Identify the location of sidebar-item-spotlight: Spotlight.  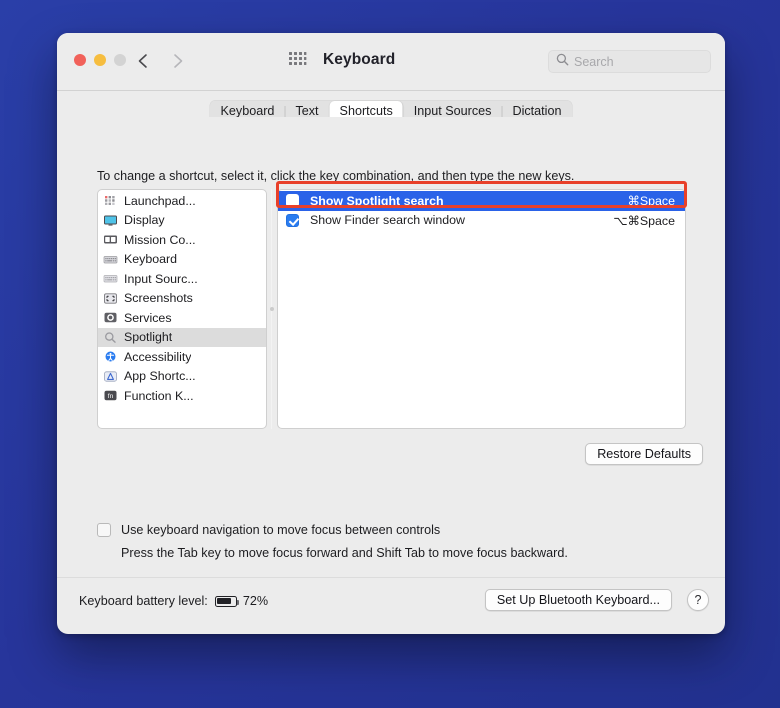
(182, 337).